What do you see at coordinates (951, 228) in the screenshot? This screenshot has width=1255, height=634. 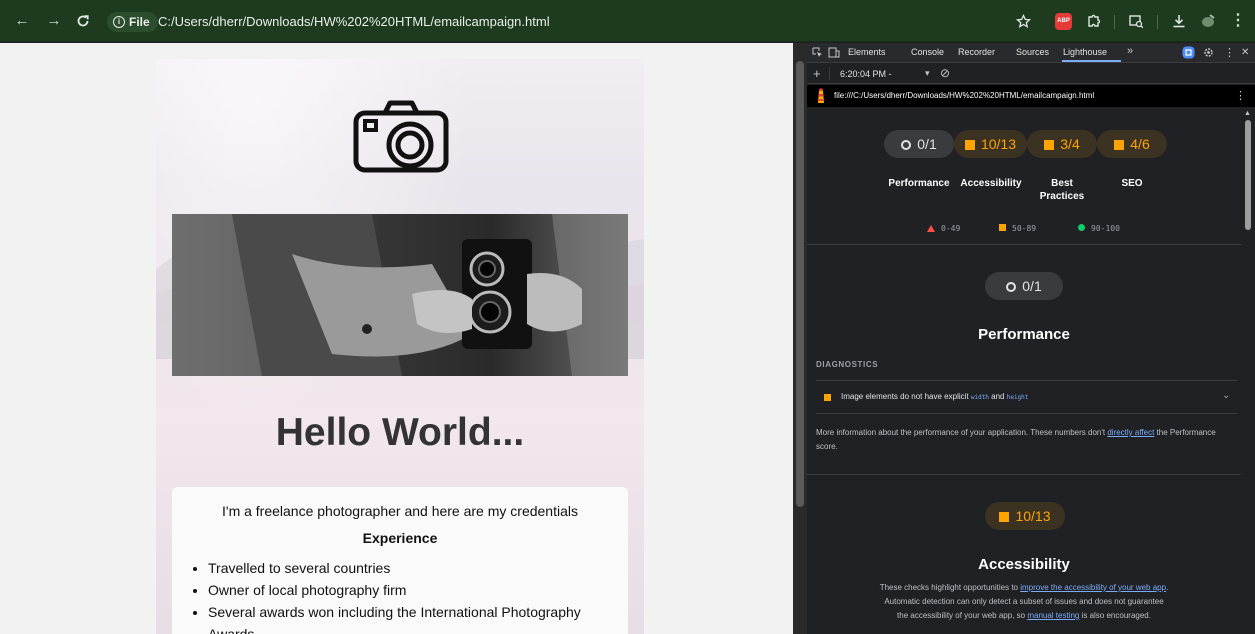 I see `legend-range: 0-49` at bounding box center [951, 228].